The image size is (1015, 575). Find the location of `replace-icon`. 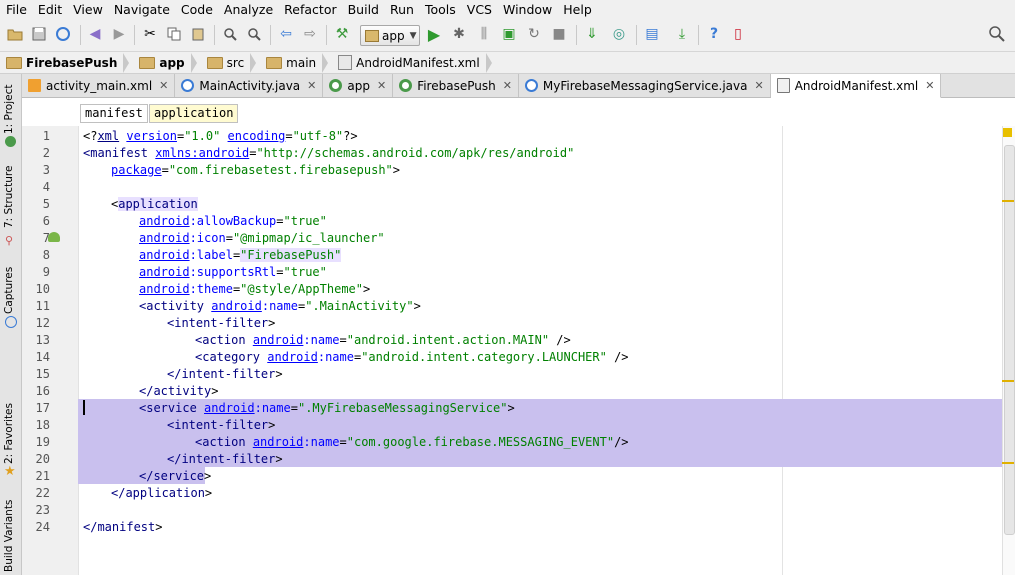

replace-icon is located at coordinates (254, 34).